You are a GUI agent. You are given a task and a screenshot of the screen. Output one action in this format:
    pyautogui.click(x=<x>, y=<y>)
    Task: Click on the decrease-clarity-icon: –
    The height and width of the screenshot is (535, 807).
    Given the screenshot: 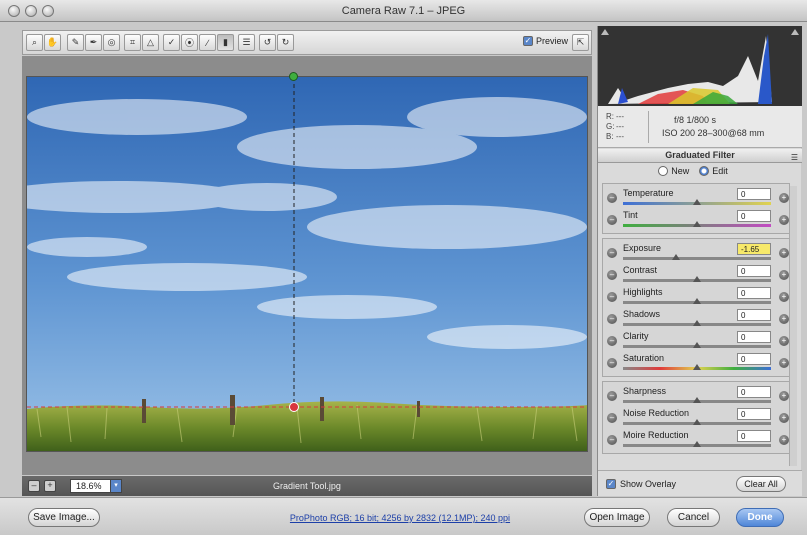 What is the action you would take?
    pyautogui.click(x=612, y=341)
    